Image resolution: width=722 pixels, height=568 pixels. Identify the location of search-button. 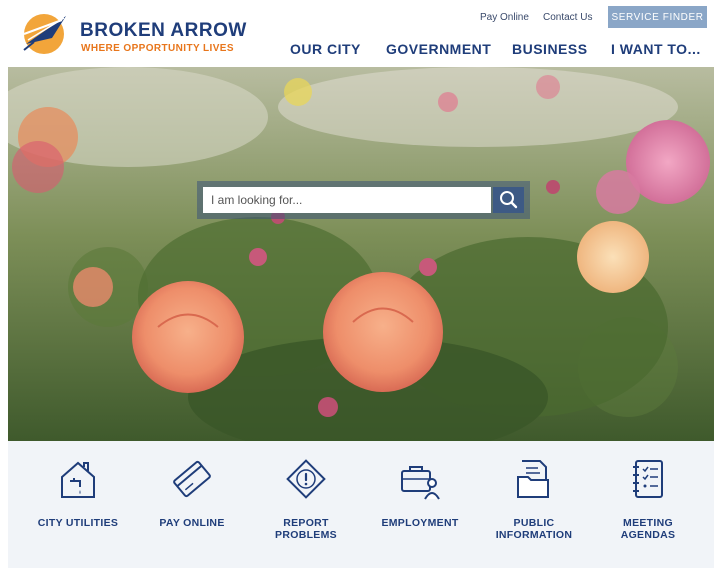
(508, 200).